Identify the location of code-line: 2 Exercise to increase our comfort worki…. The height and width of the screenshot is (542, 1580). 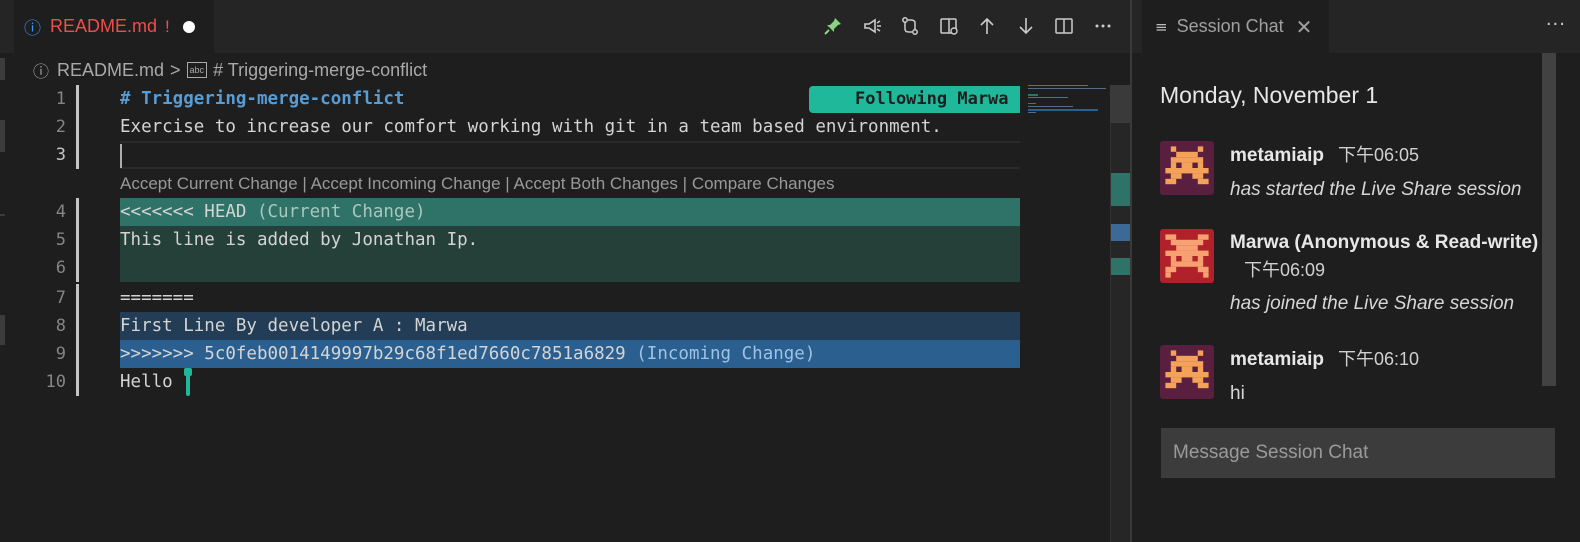
(510, 127).